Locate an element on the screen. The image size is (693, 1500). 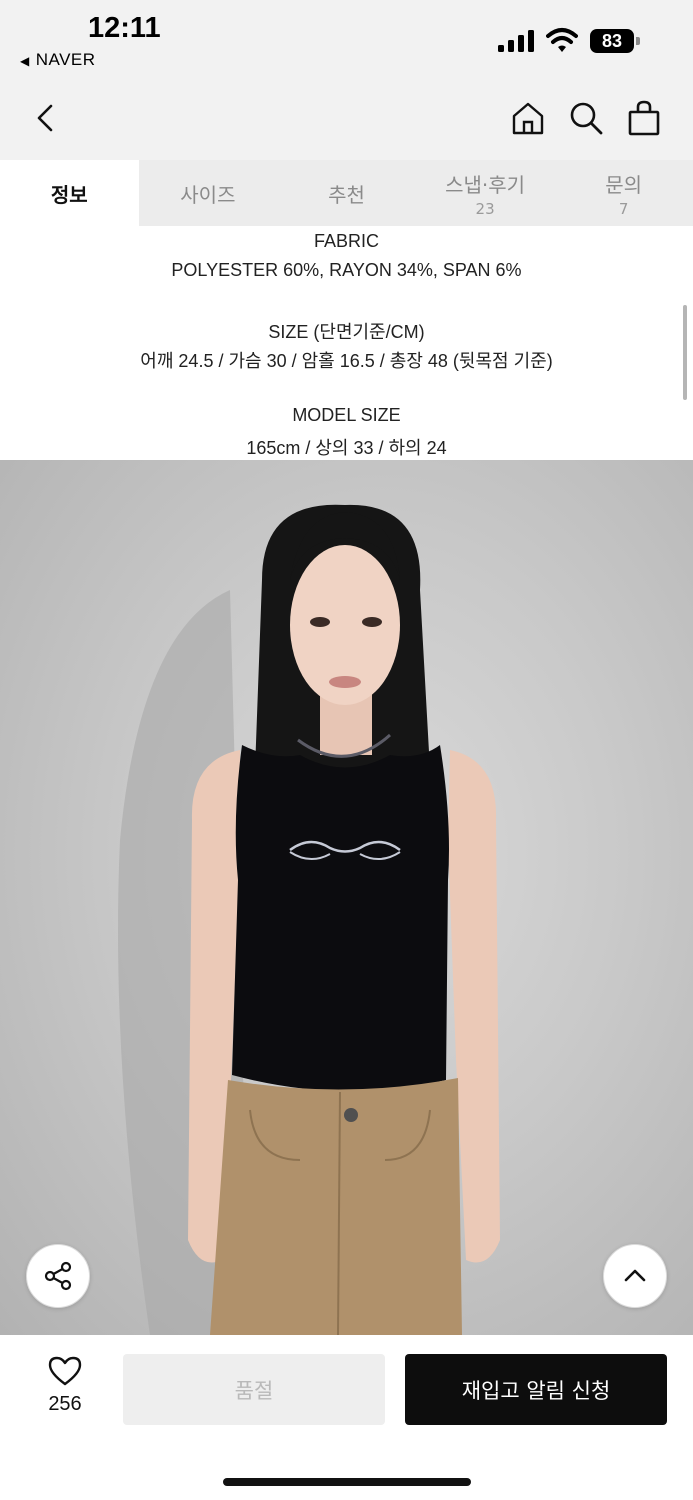
chevron-up-icon is located at coordinates (635, 1275).